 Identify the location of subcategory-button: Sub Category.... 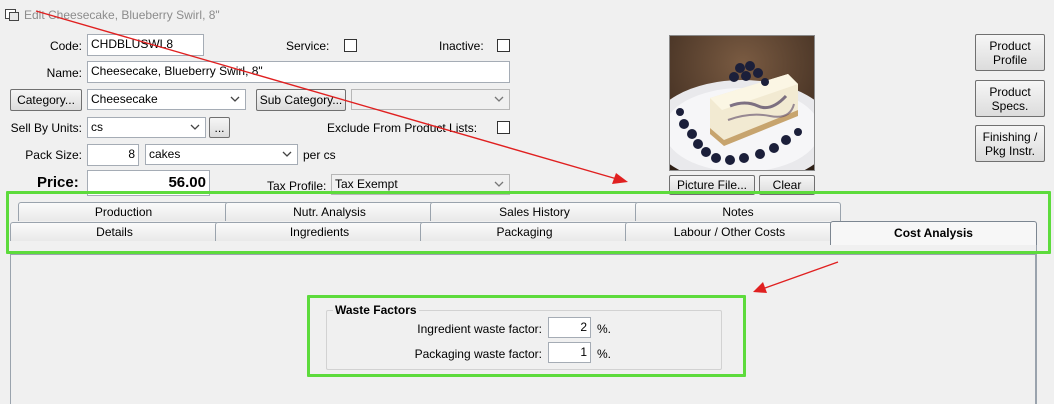
(301, 100).